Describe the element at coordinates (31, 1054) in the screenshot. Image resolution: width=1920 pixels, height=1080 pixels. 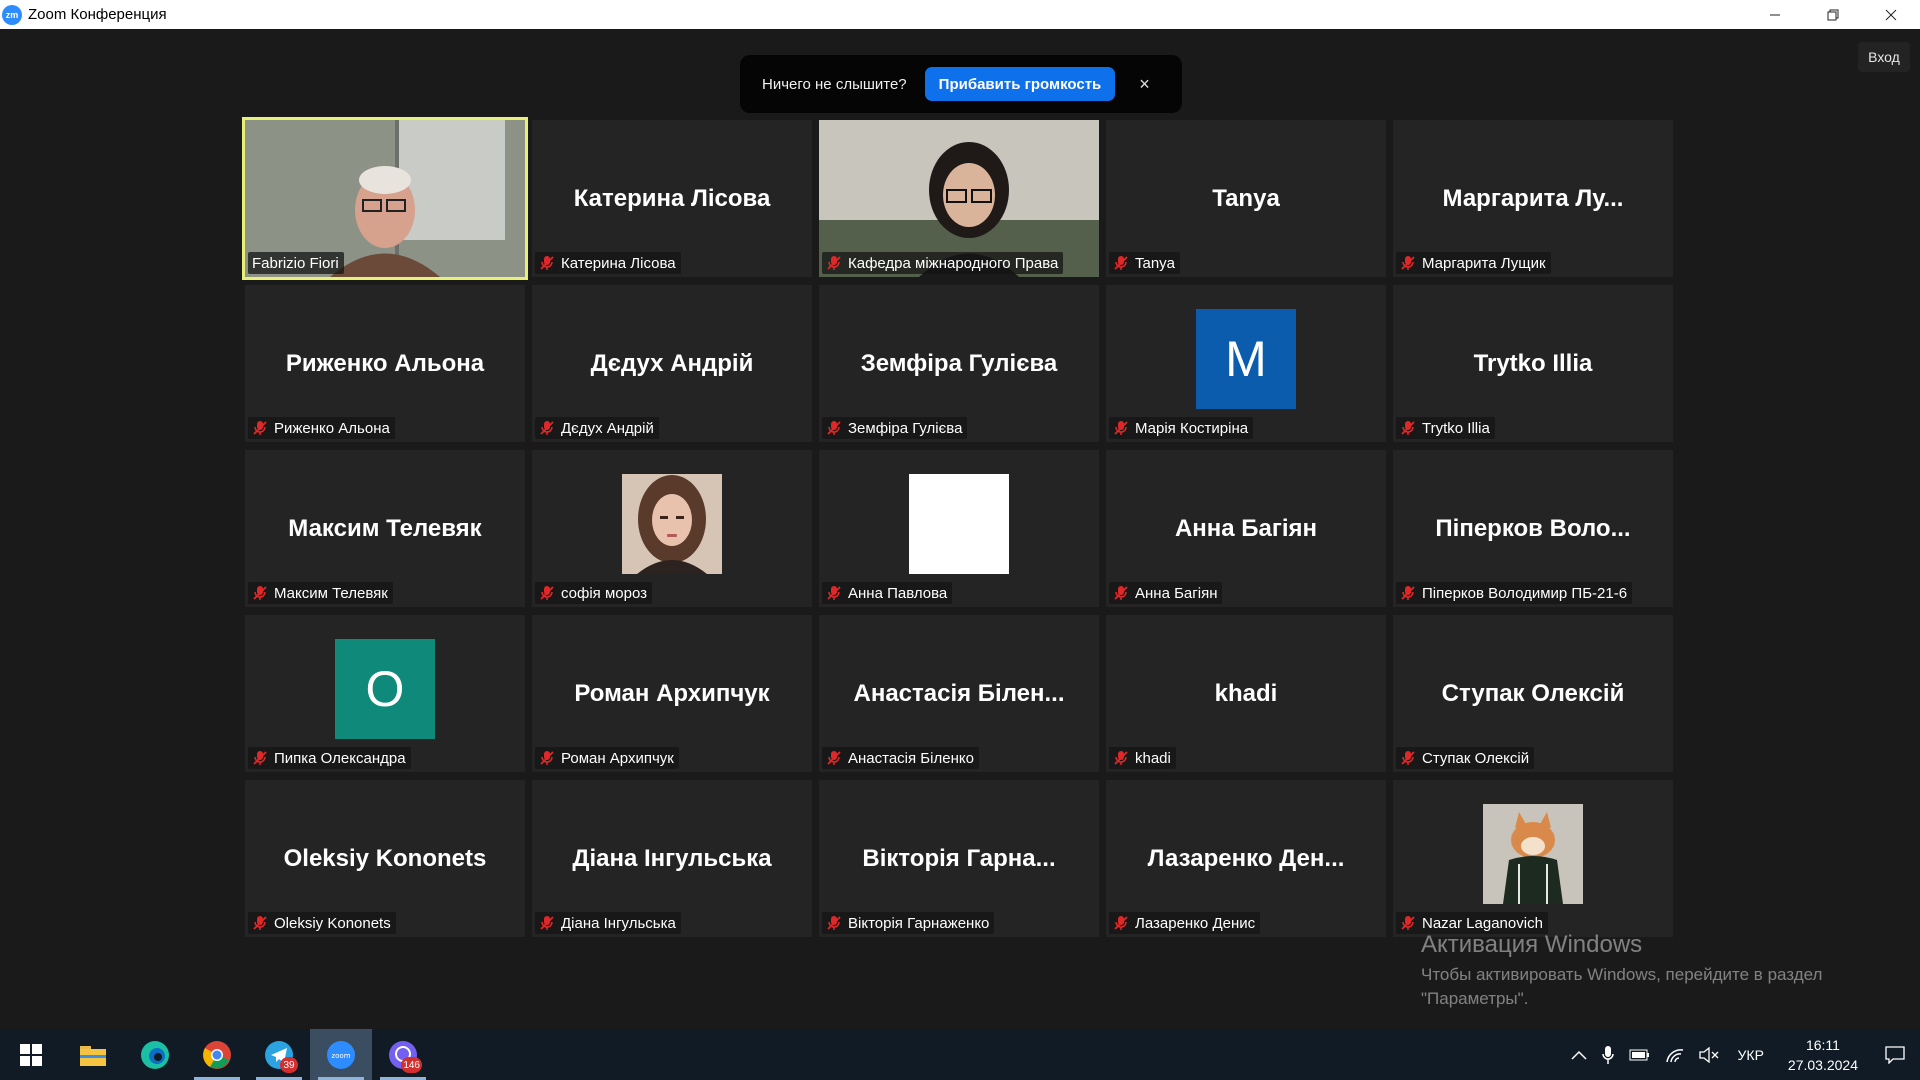
I see `start-button` at that location.